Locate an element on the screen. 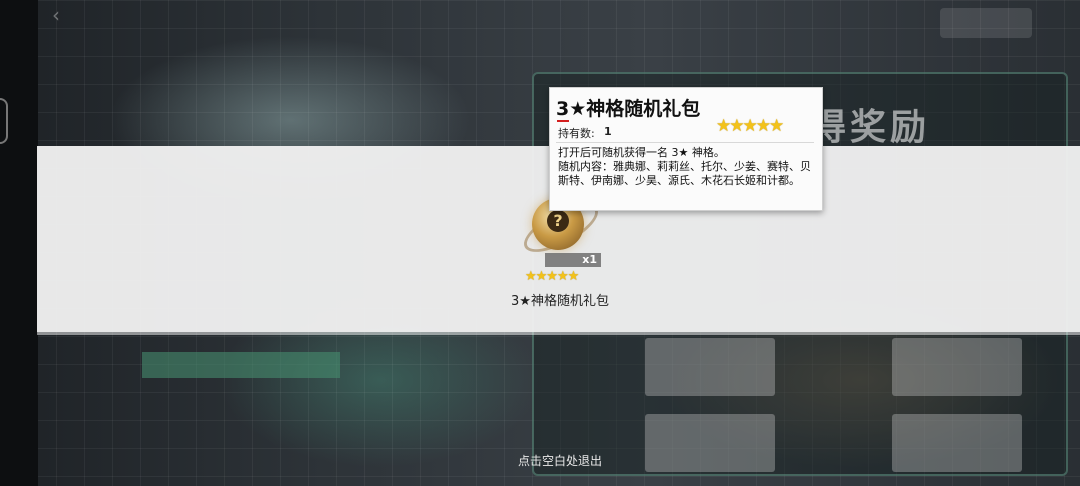 This screenshot has height=486, width=1080. tooltip-divider is located at coordinates (685, 142).